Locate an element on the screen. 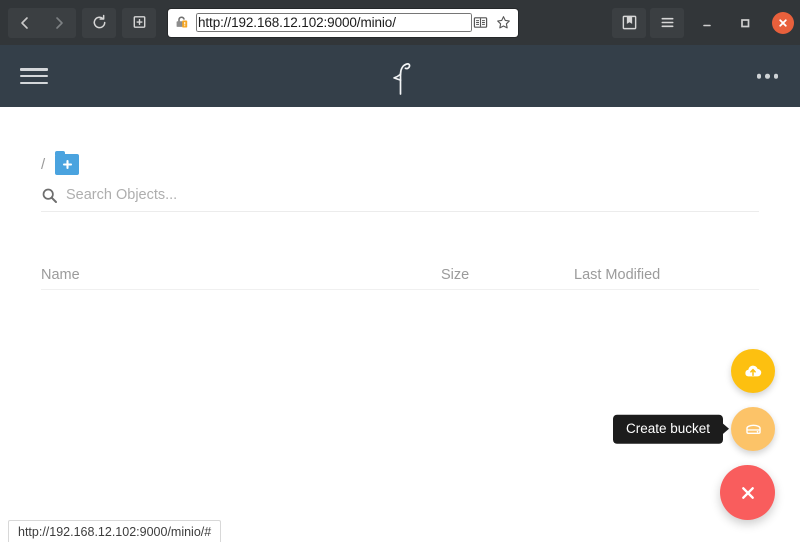 This screenshot has height=542, width=800. library-button is located at coordinates (629, 22).